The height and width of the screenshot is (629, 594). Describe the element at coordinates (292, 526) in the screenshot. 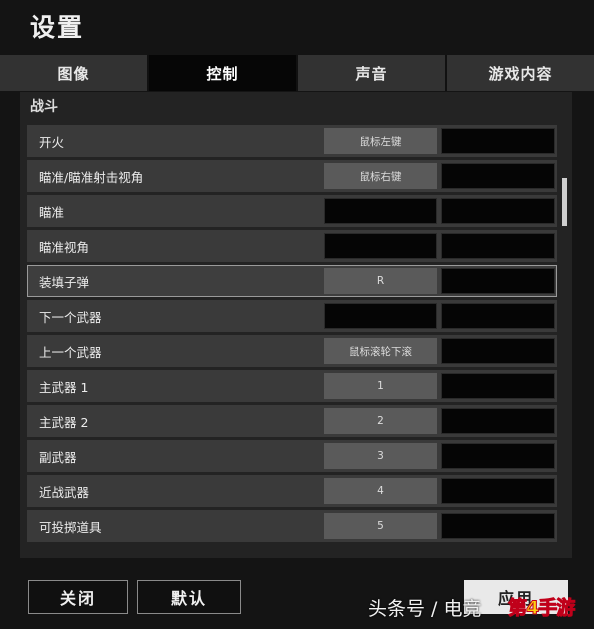

I see `keybinding-row: 可投掷道具 5` at that location.